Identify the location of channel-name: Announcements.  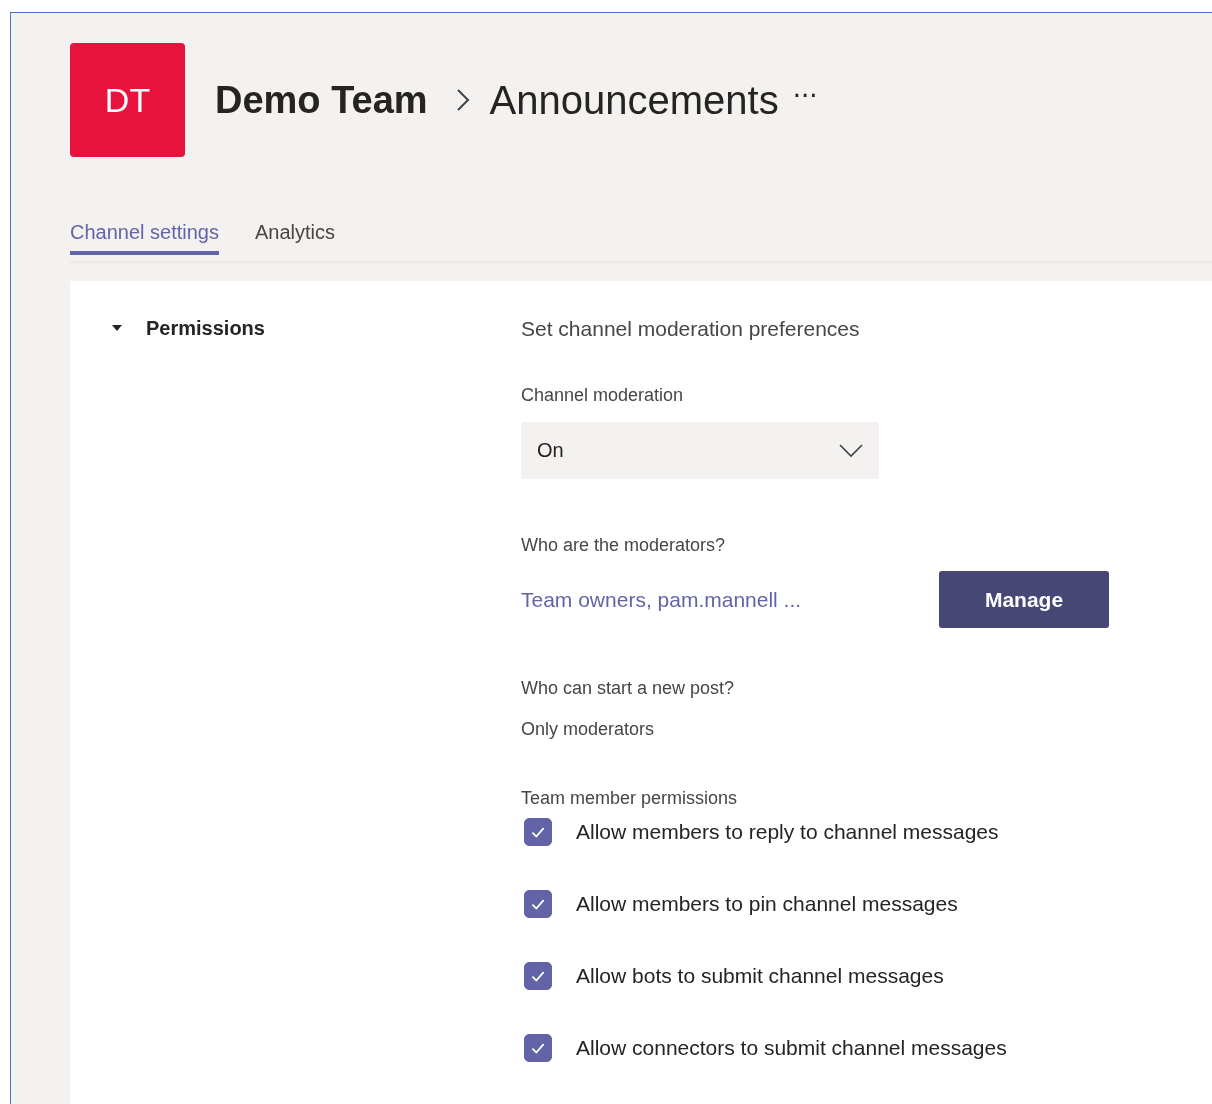
(634, 100).